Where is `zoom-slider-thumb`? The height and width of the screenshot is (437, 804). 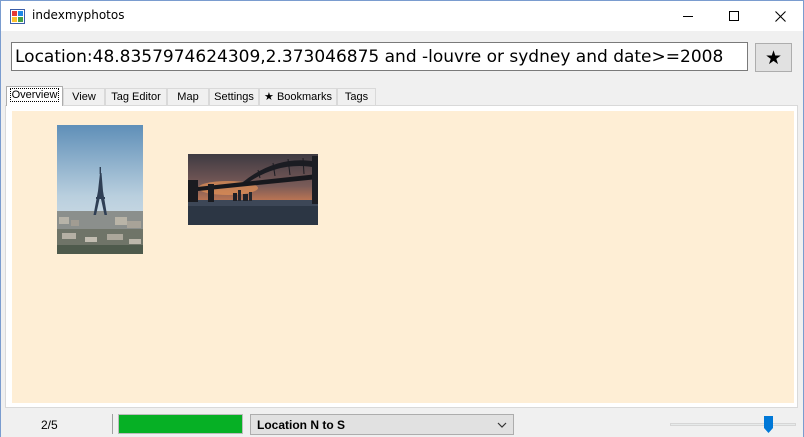
zoom-slider-thumb is located at coordinates (768, 424).